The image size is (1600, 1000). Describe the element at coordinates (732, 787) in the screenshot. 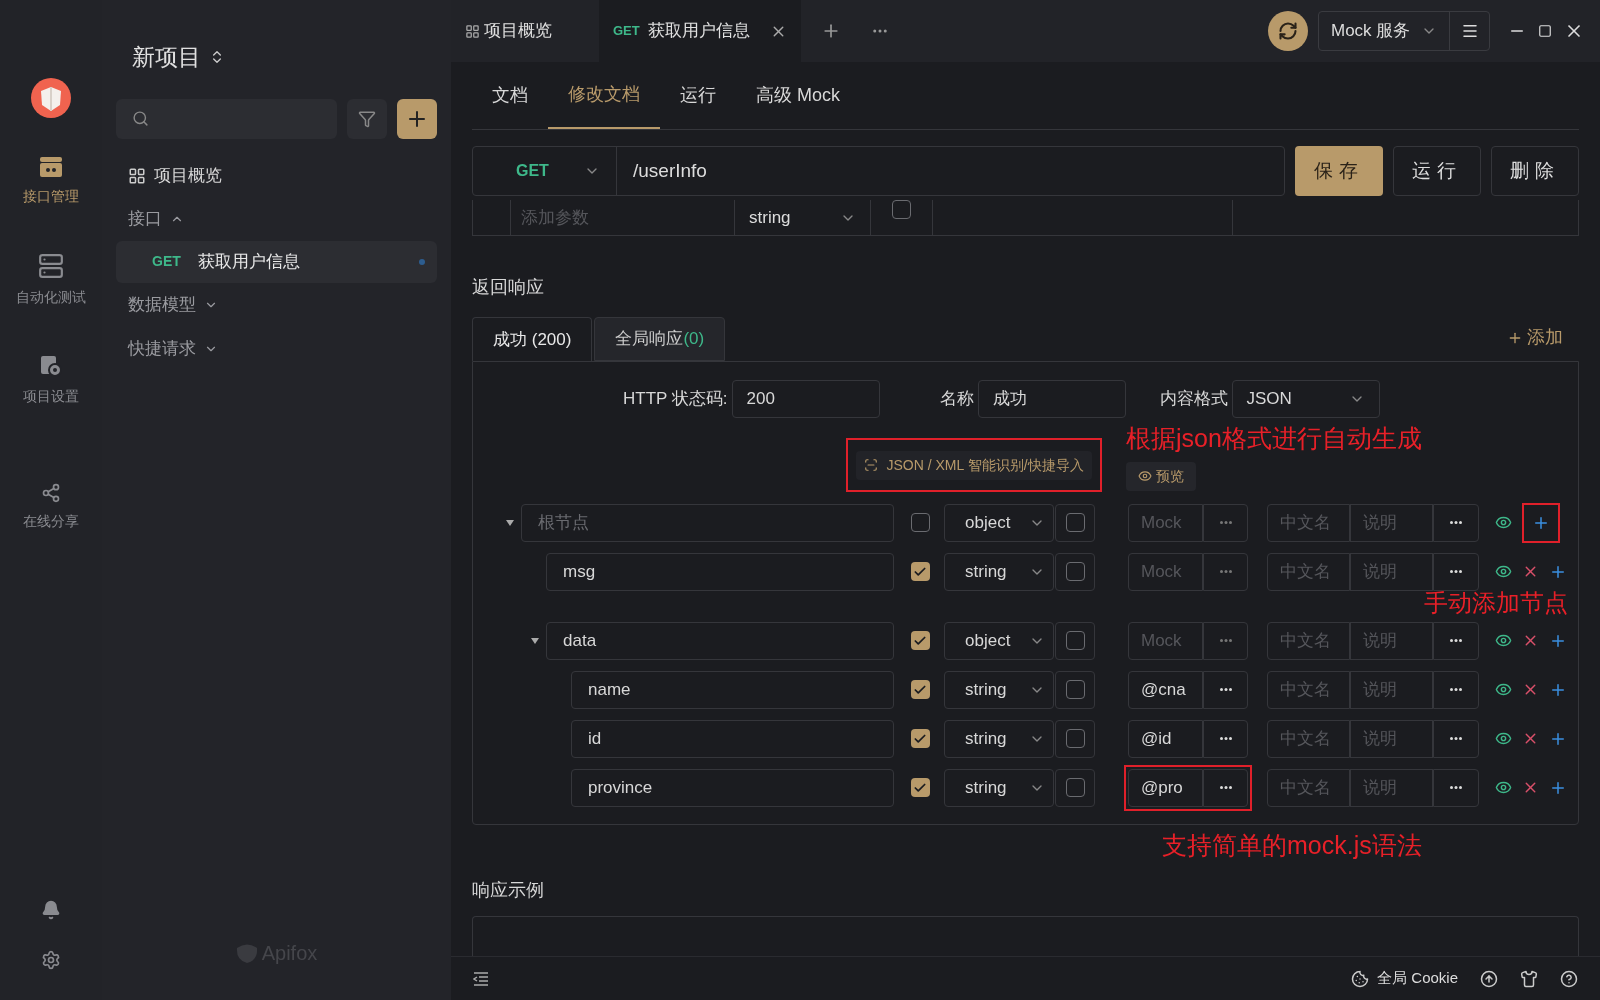

I see `field-name-input: province` at that location.